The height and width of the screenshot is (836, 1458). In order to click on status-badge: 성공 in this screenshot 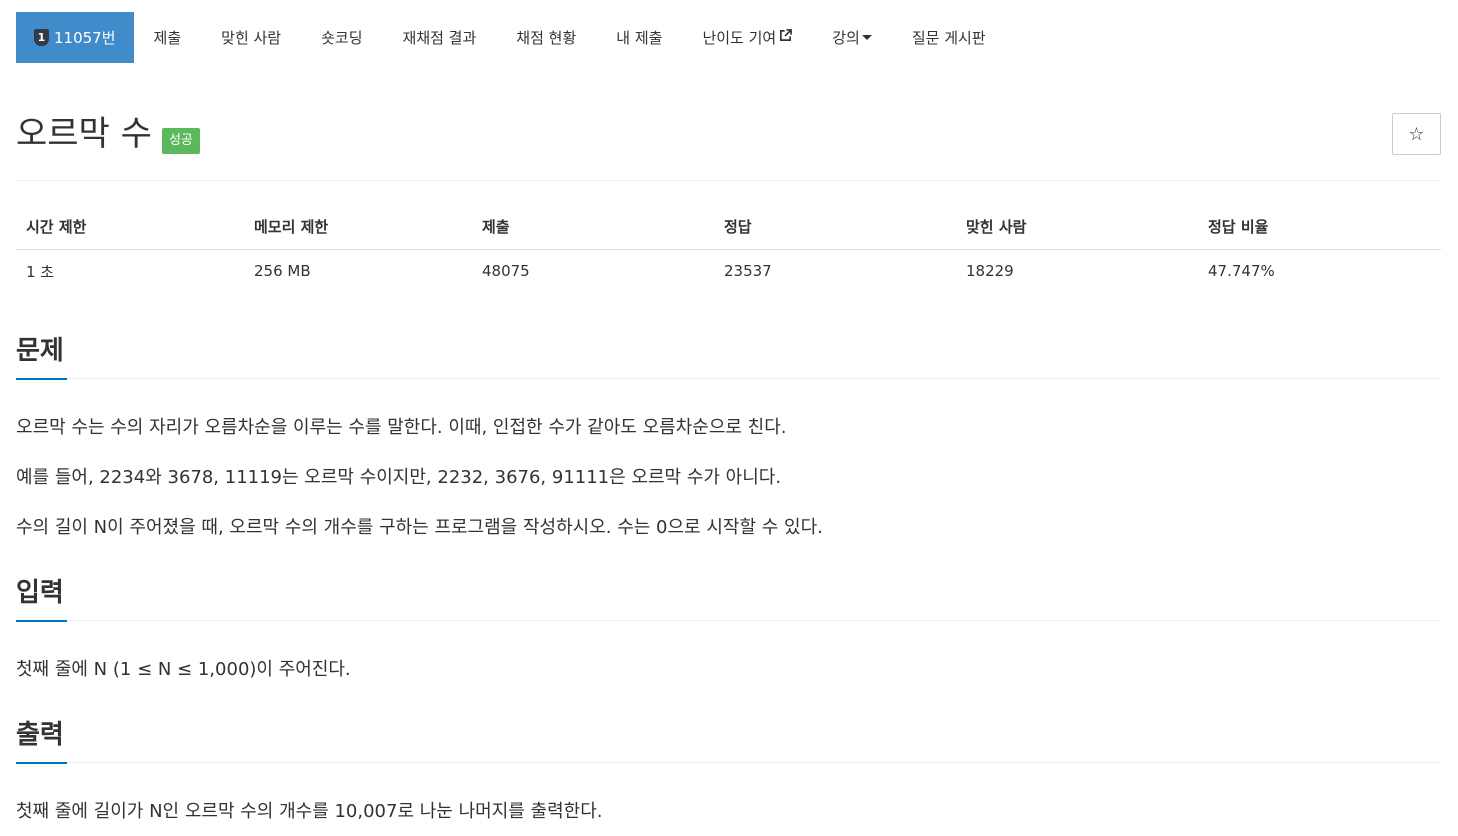, I will do `click(180, 141)`.